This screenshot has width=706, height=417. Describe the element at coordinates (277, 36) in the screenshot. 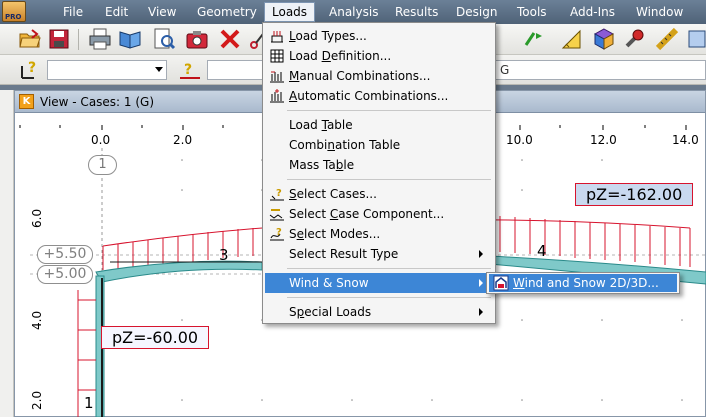

I see `load-types-icon` at that location.